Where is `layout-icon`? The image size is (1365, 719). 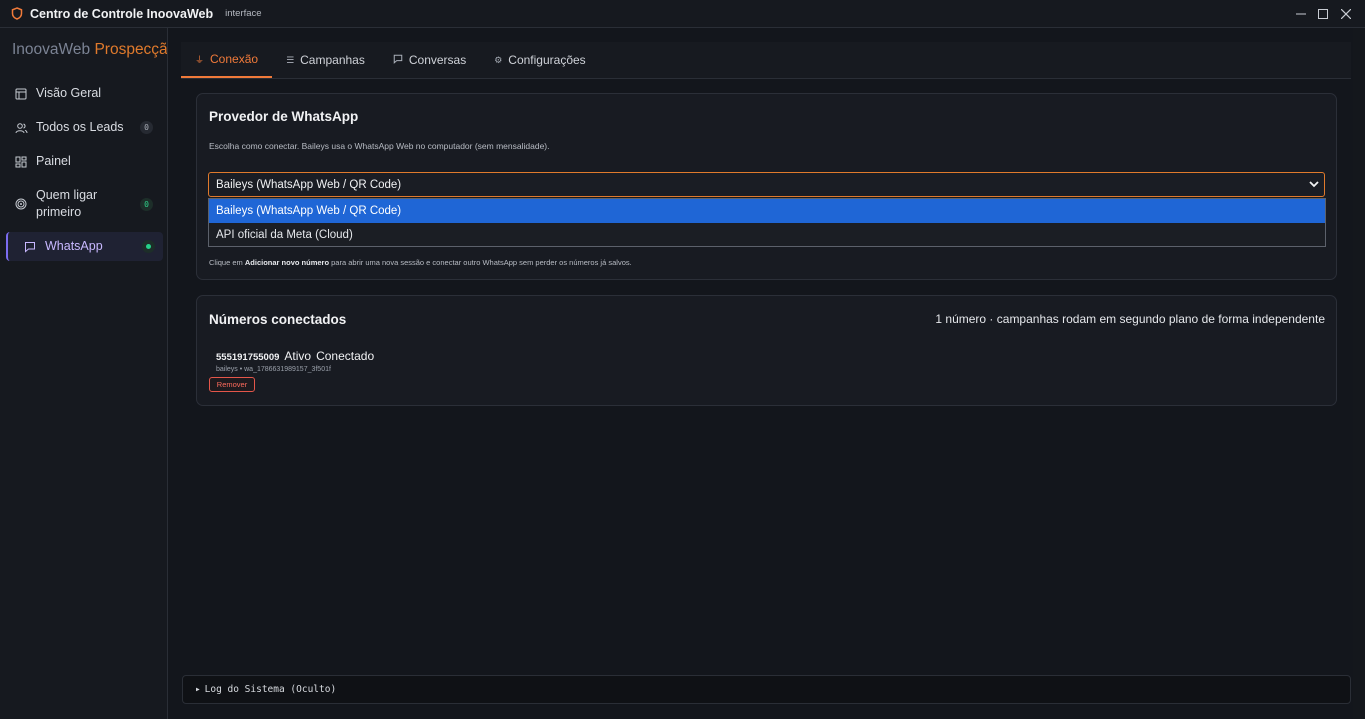
layout-icon is located at coordinates (21, 94).